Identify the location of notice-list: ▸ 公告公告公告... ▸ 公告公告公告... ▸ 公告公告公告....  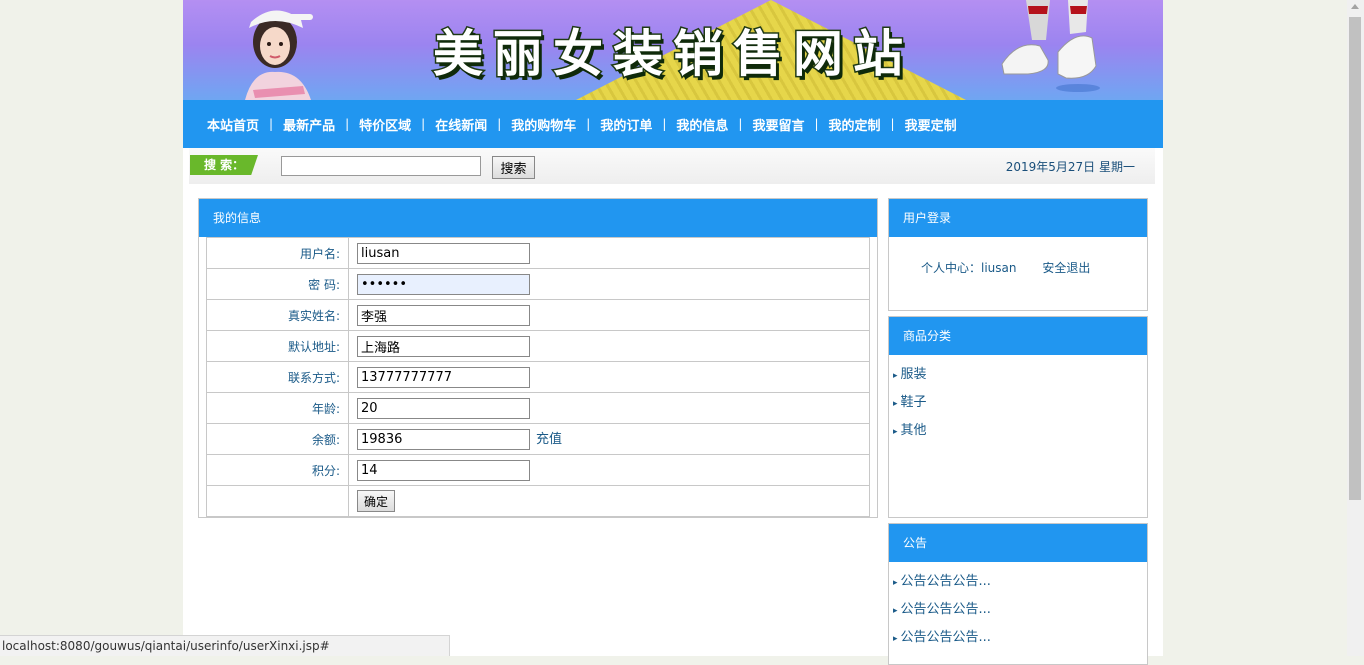
(1018, 609).